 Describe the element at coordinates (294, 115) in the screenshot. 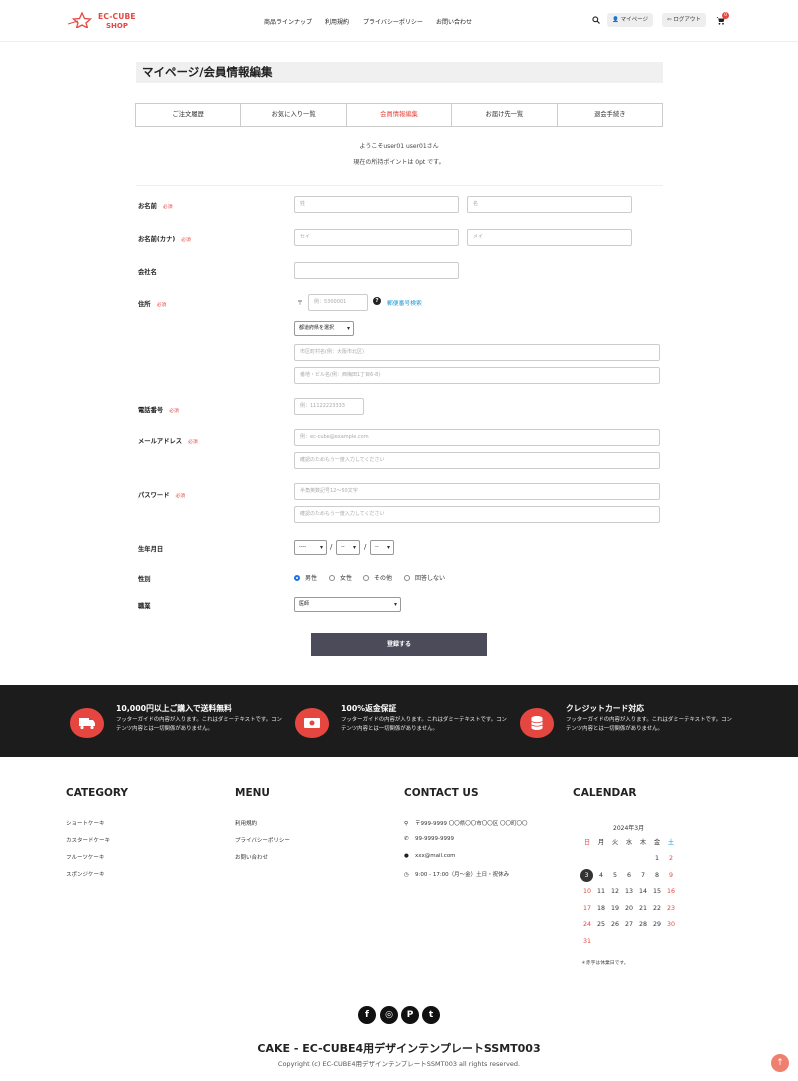

I see `tab-favorites: お気に入り一覧` at that location.